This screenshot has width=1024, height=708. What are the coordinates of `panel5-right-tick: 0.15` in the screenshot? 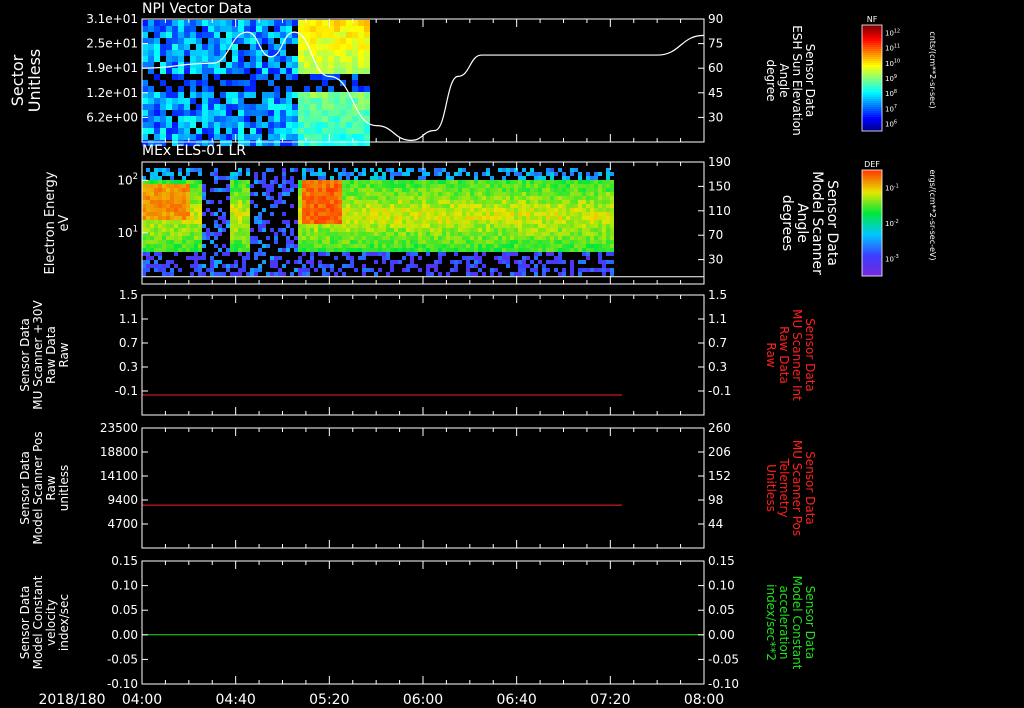 It's located at (721, 561).